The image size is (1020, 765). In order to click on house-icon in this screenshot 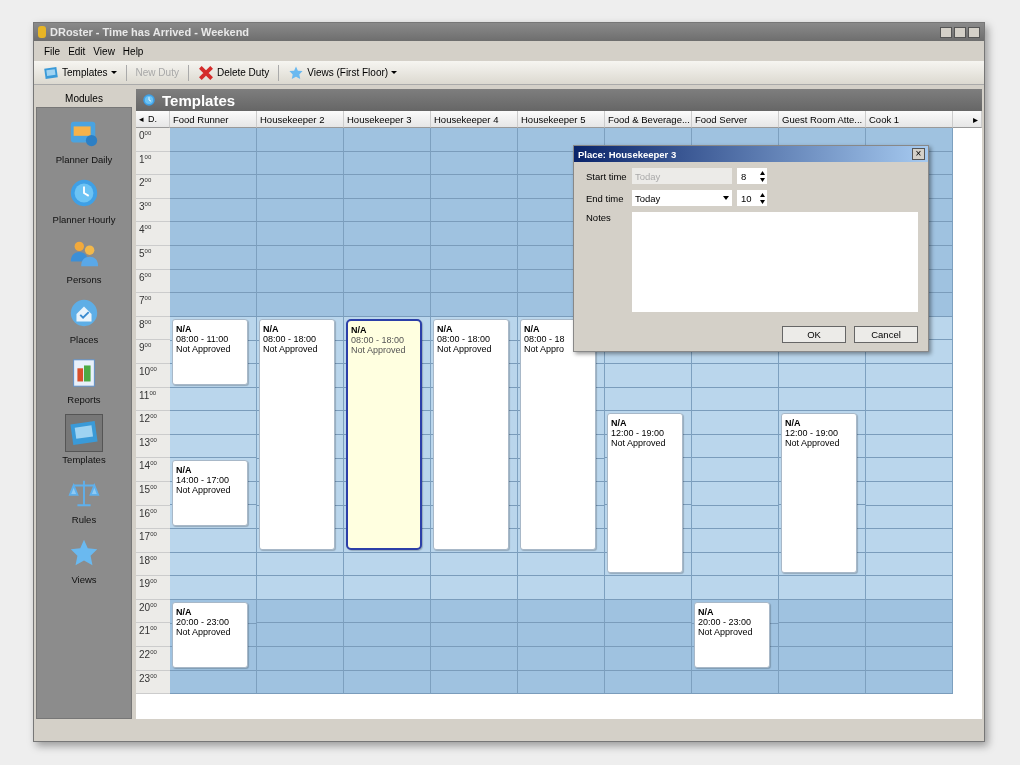, I will do `click(84, 313)`.